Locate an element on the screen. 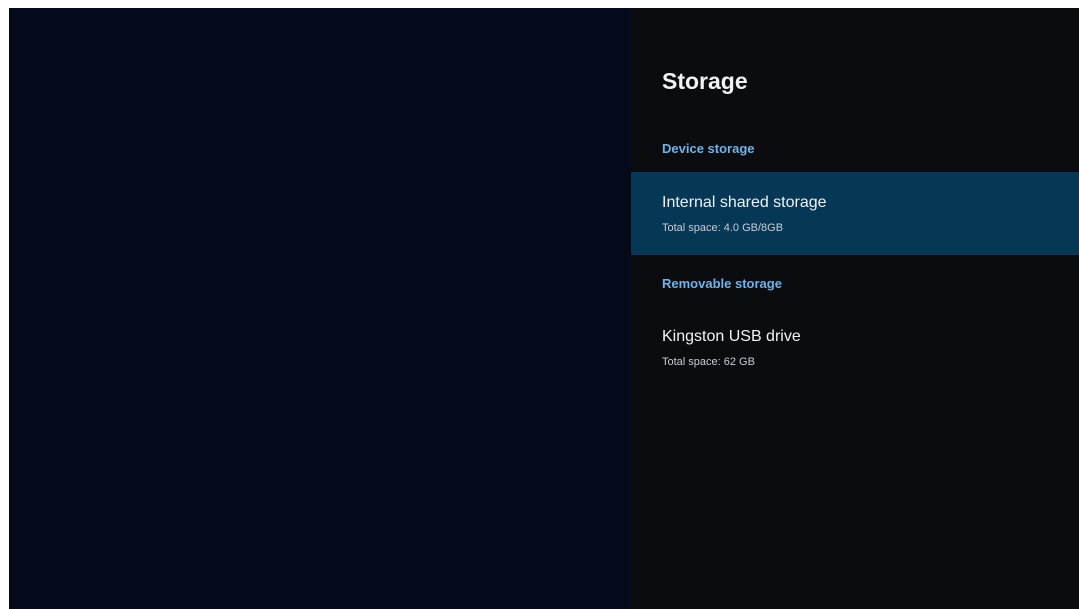 The width and height of the screenshot is (1079, 609). storage-item-subtitle: Total space: 4.0 GB/8GB is located at coordinates (723, 228).